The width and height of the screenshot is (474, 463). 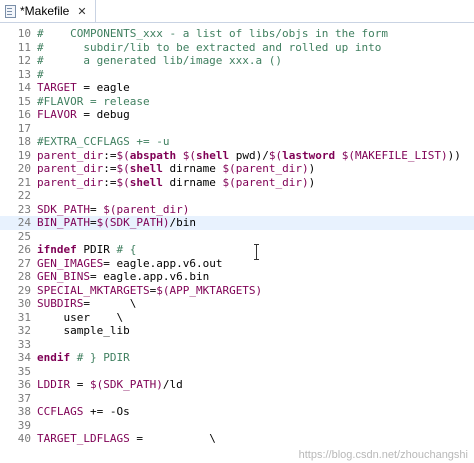 I want to click on code-line: 29 SPECIAL_MKTARGETS=$(APP_MKTARGETS), so click(x=237, y=291).